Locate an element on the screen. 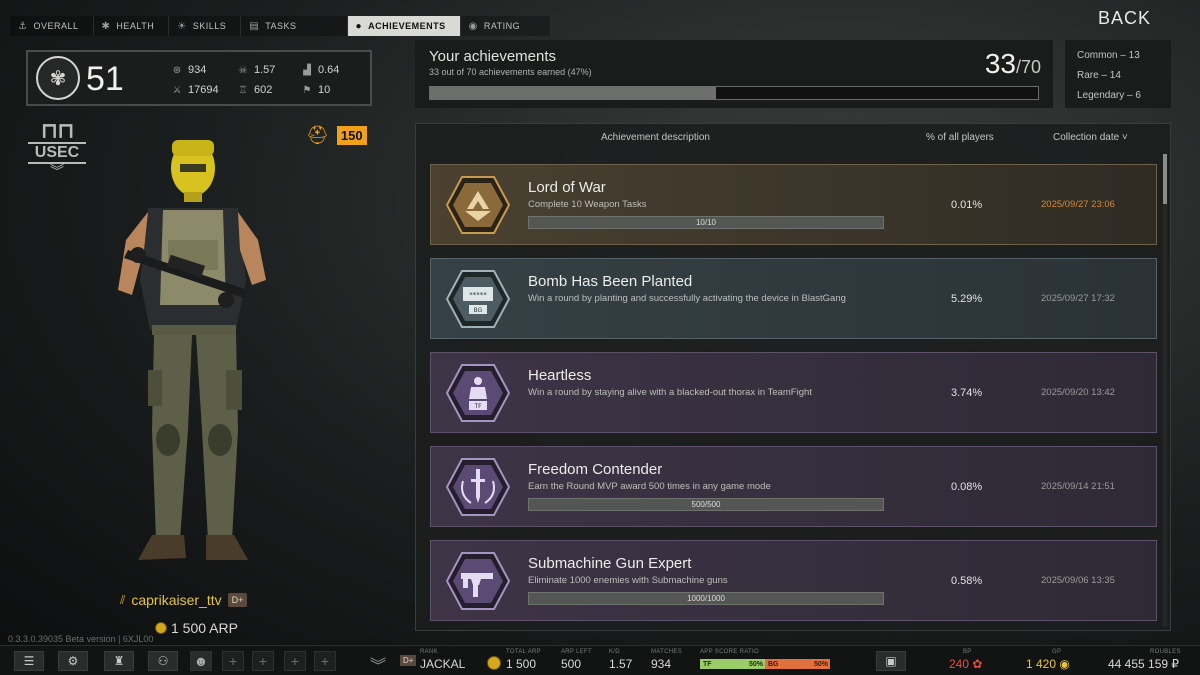  gear-icon: ⚙ is located at coordinates (73, 661).